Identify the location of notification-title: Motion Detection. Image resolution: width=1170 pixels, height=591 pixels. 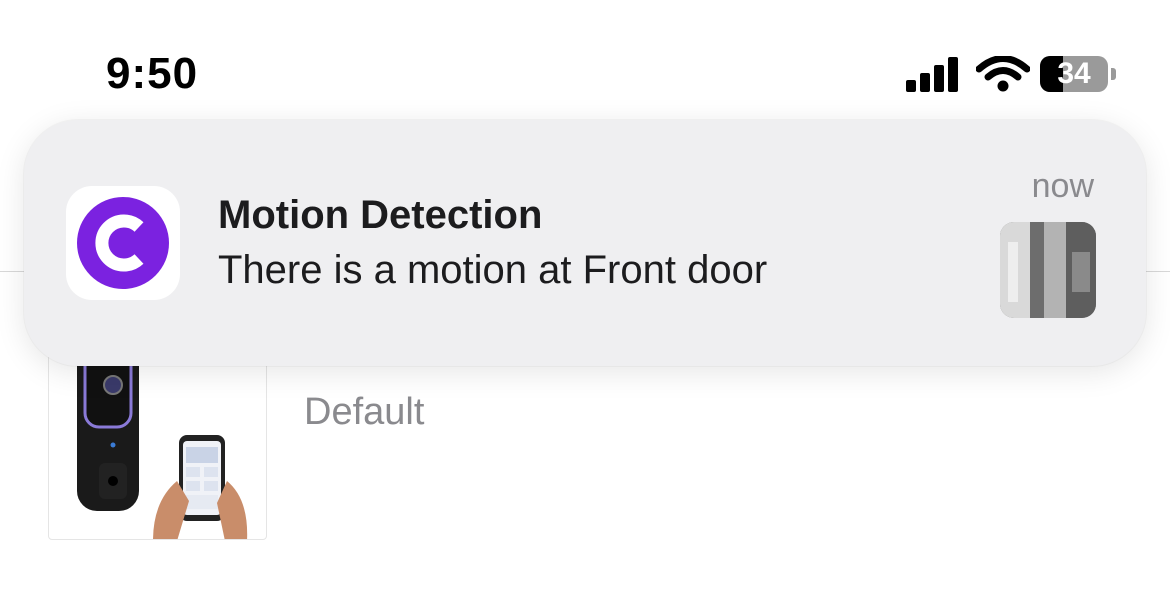
(380, 215).